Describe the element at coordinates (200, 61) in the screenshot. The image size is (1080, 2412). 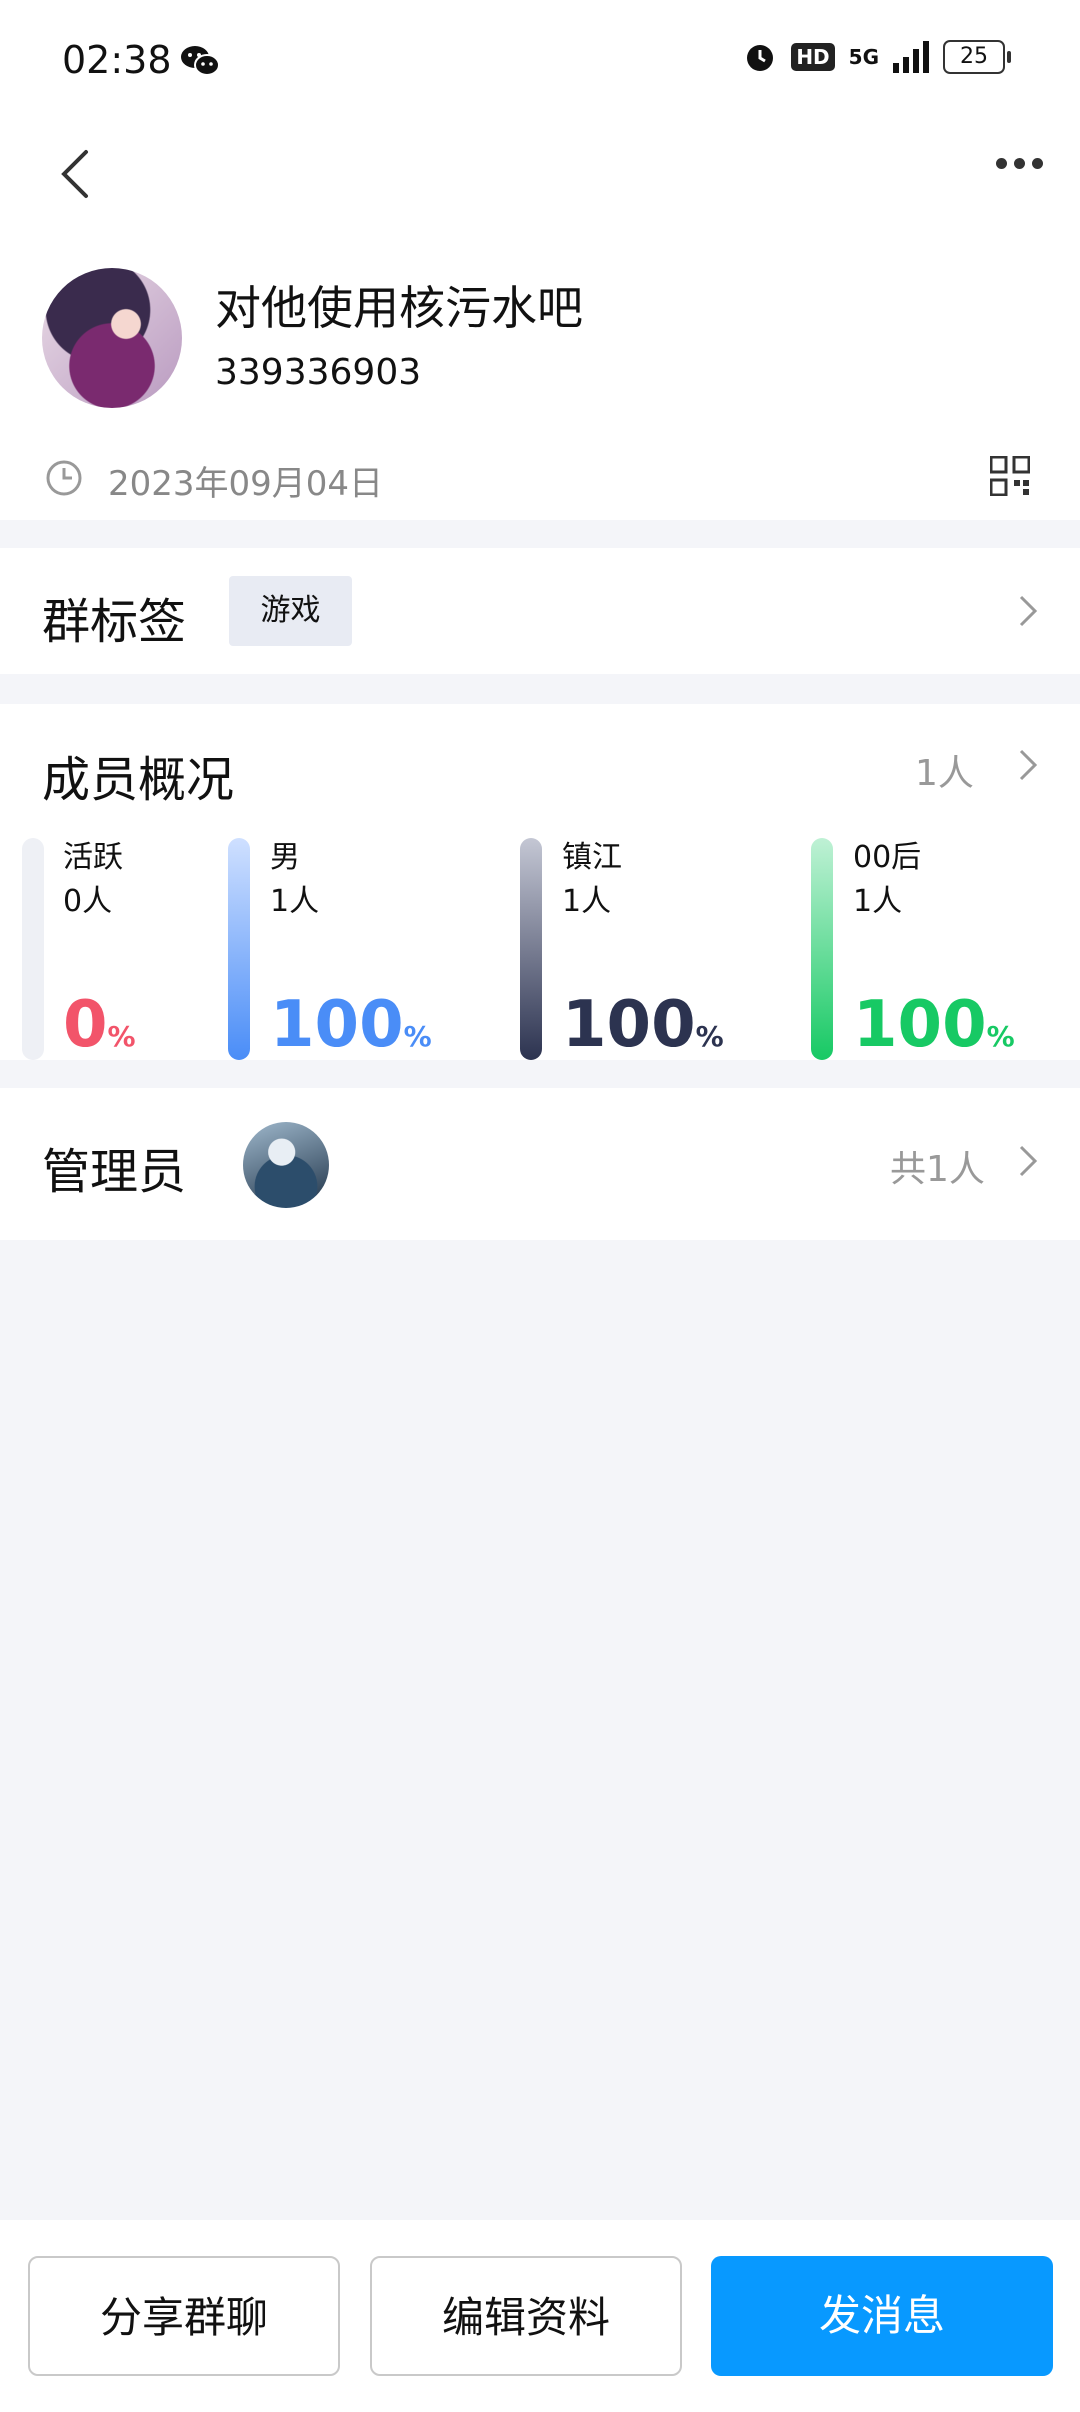
I see `wechat-icon` at that location.